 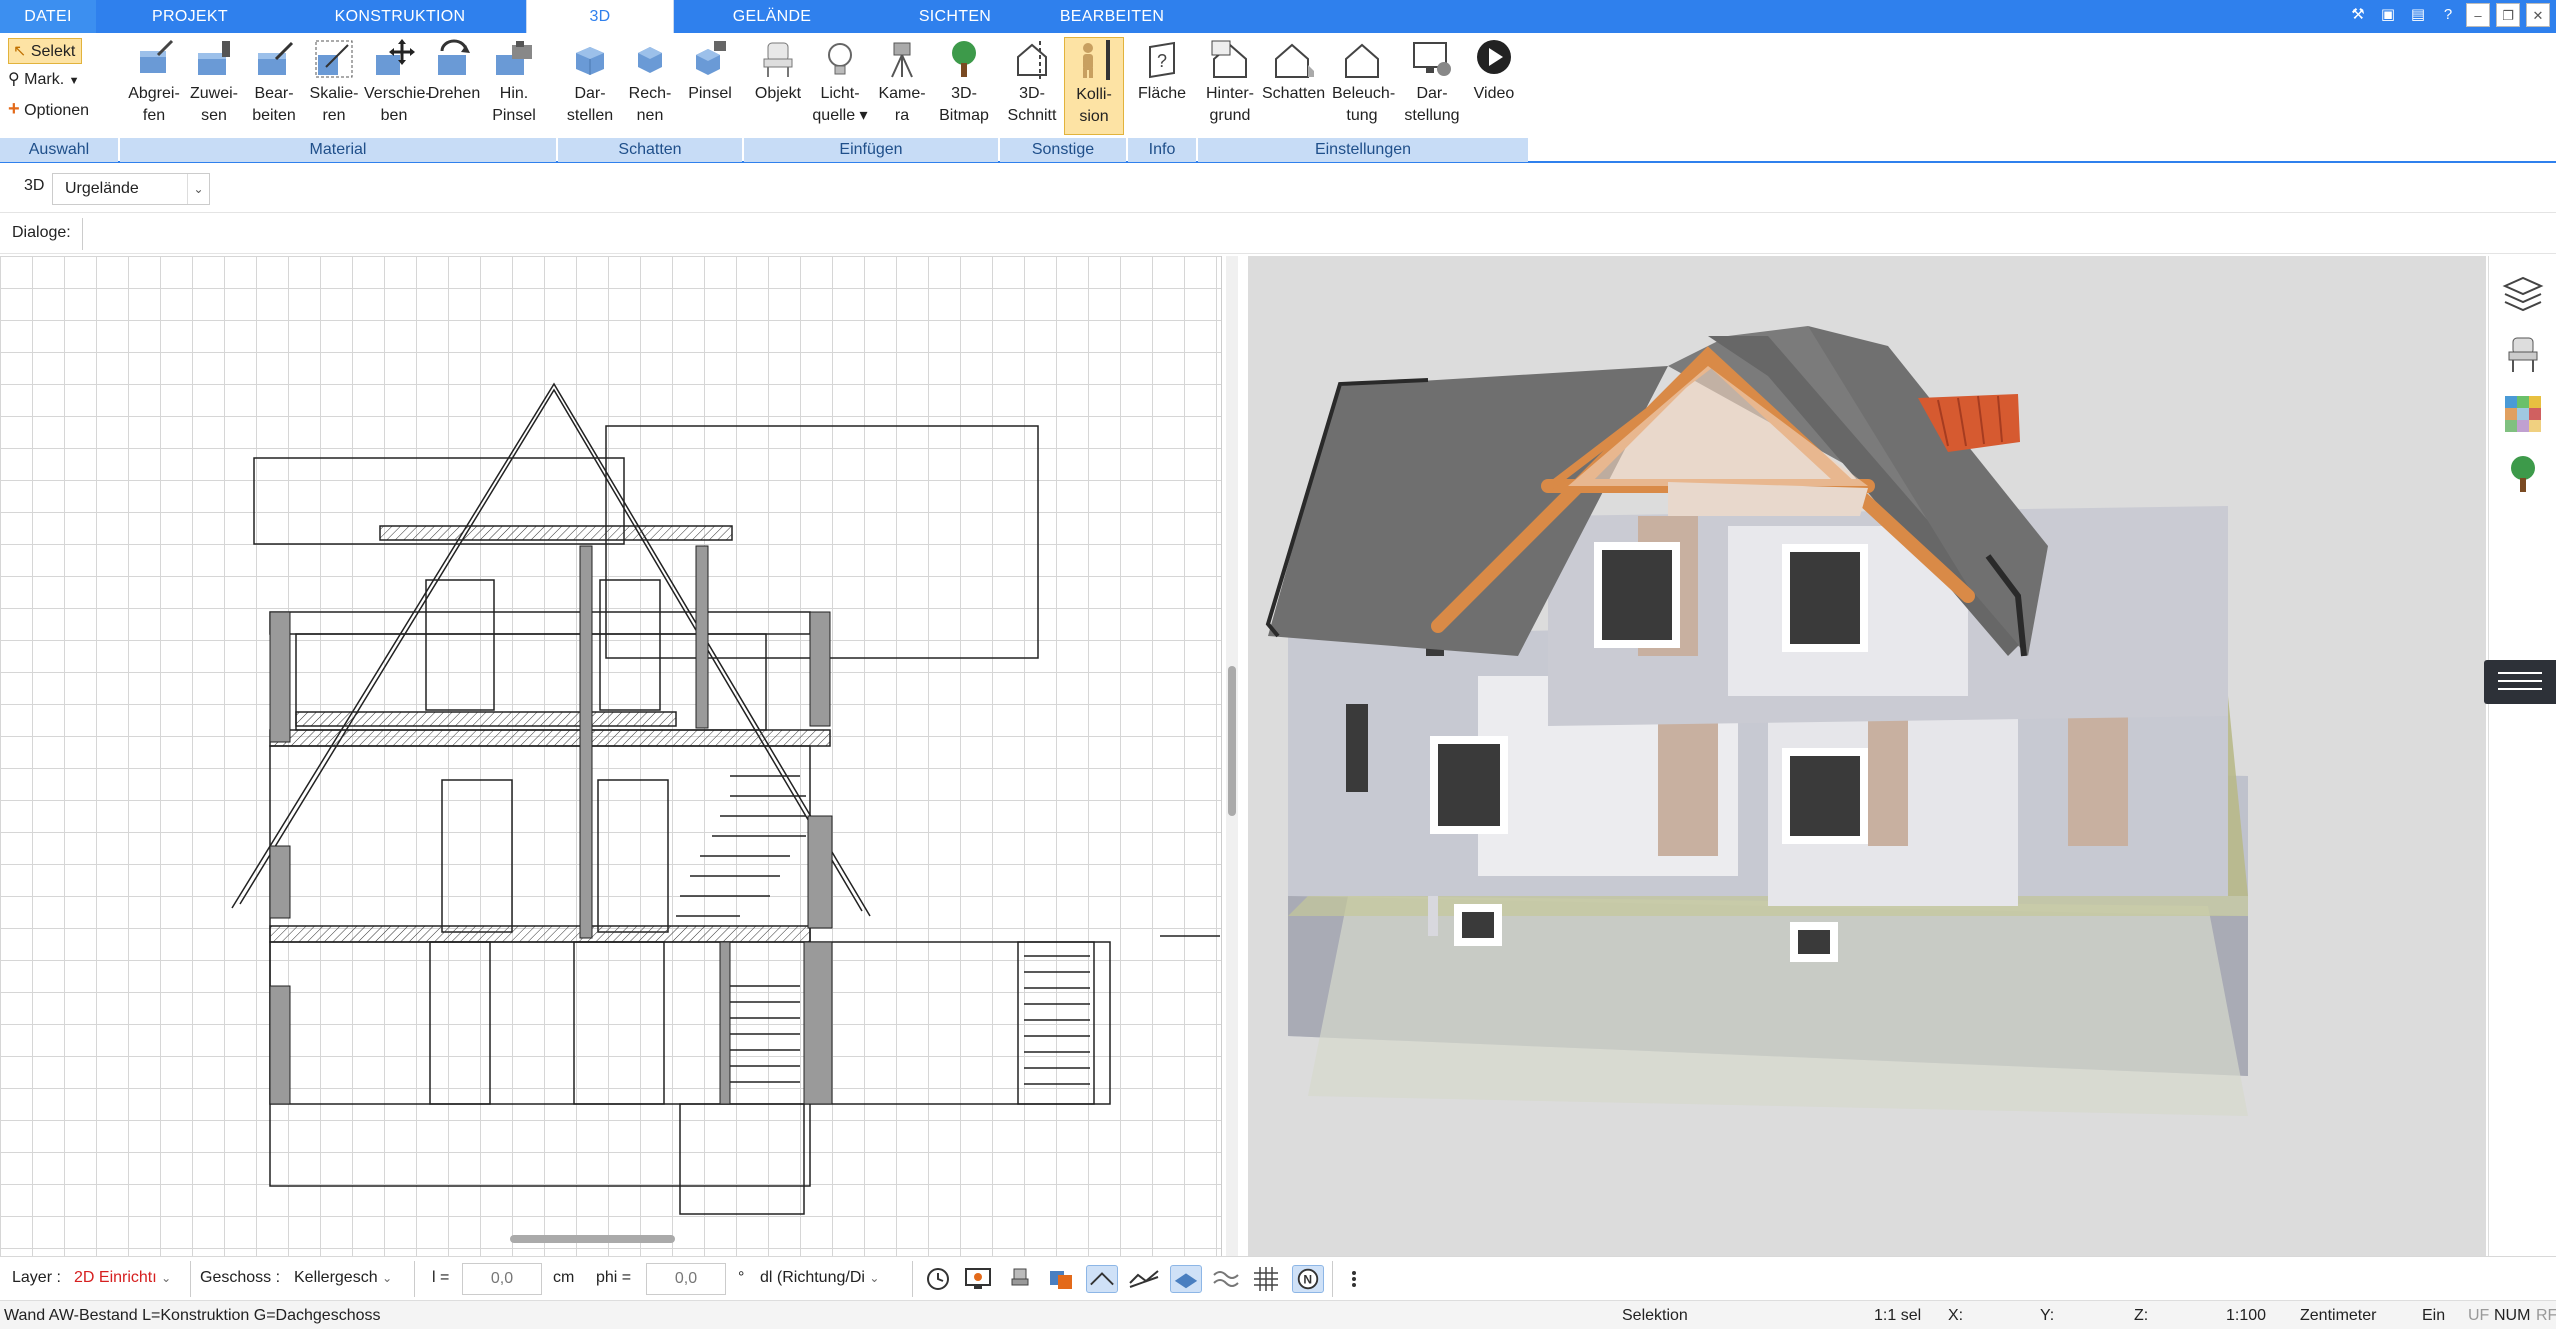 What do you see at coordinates (190, 16) in the screenshot?
I see `tab-projekt: PROJEKT` at bounding box center [190, 16].